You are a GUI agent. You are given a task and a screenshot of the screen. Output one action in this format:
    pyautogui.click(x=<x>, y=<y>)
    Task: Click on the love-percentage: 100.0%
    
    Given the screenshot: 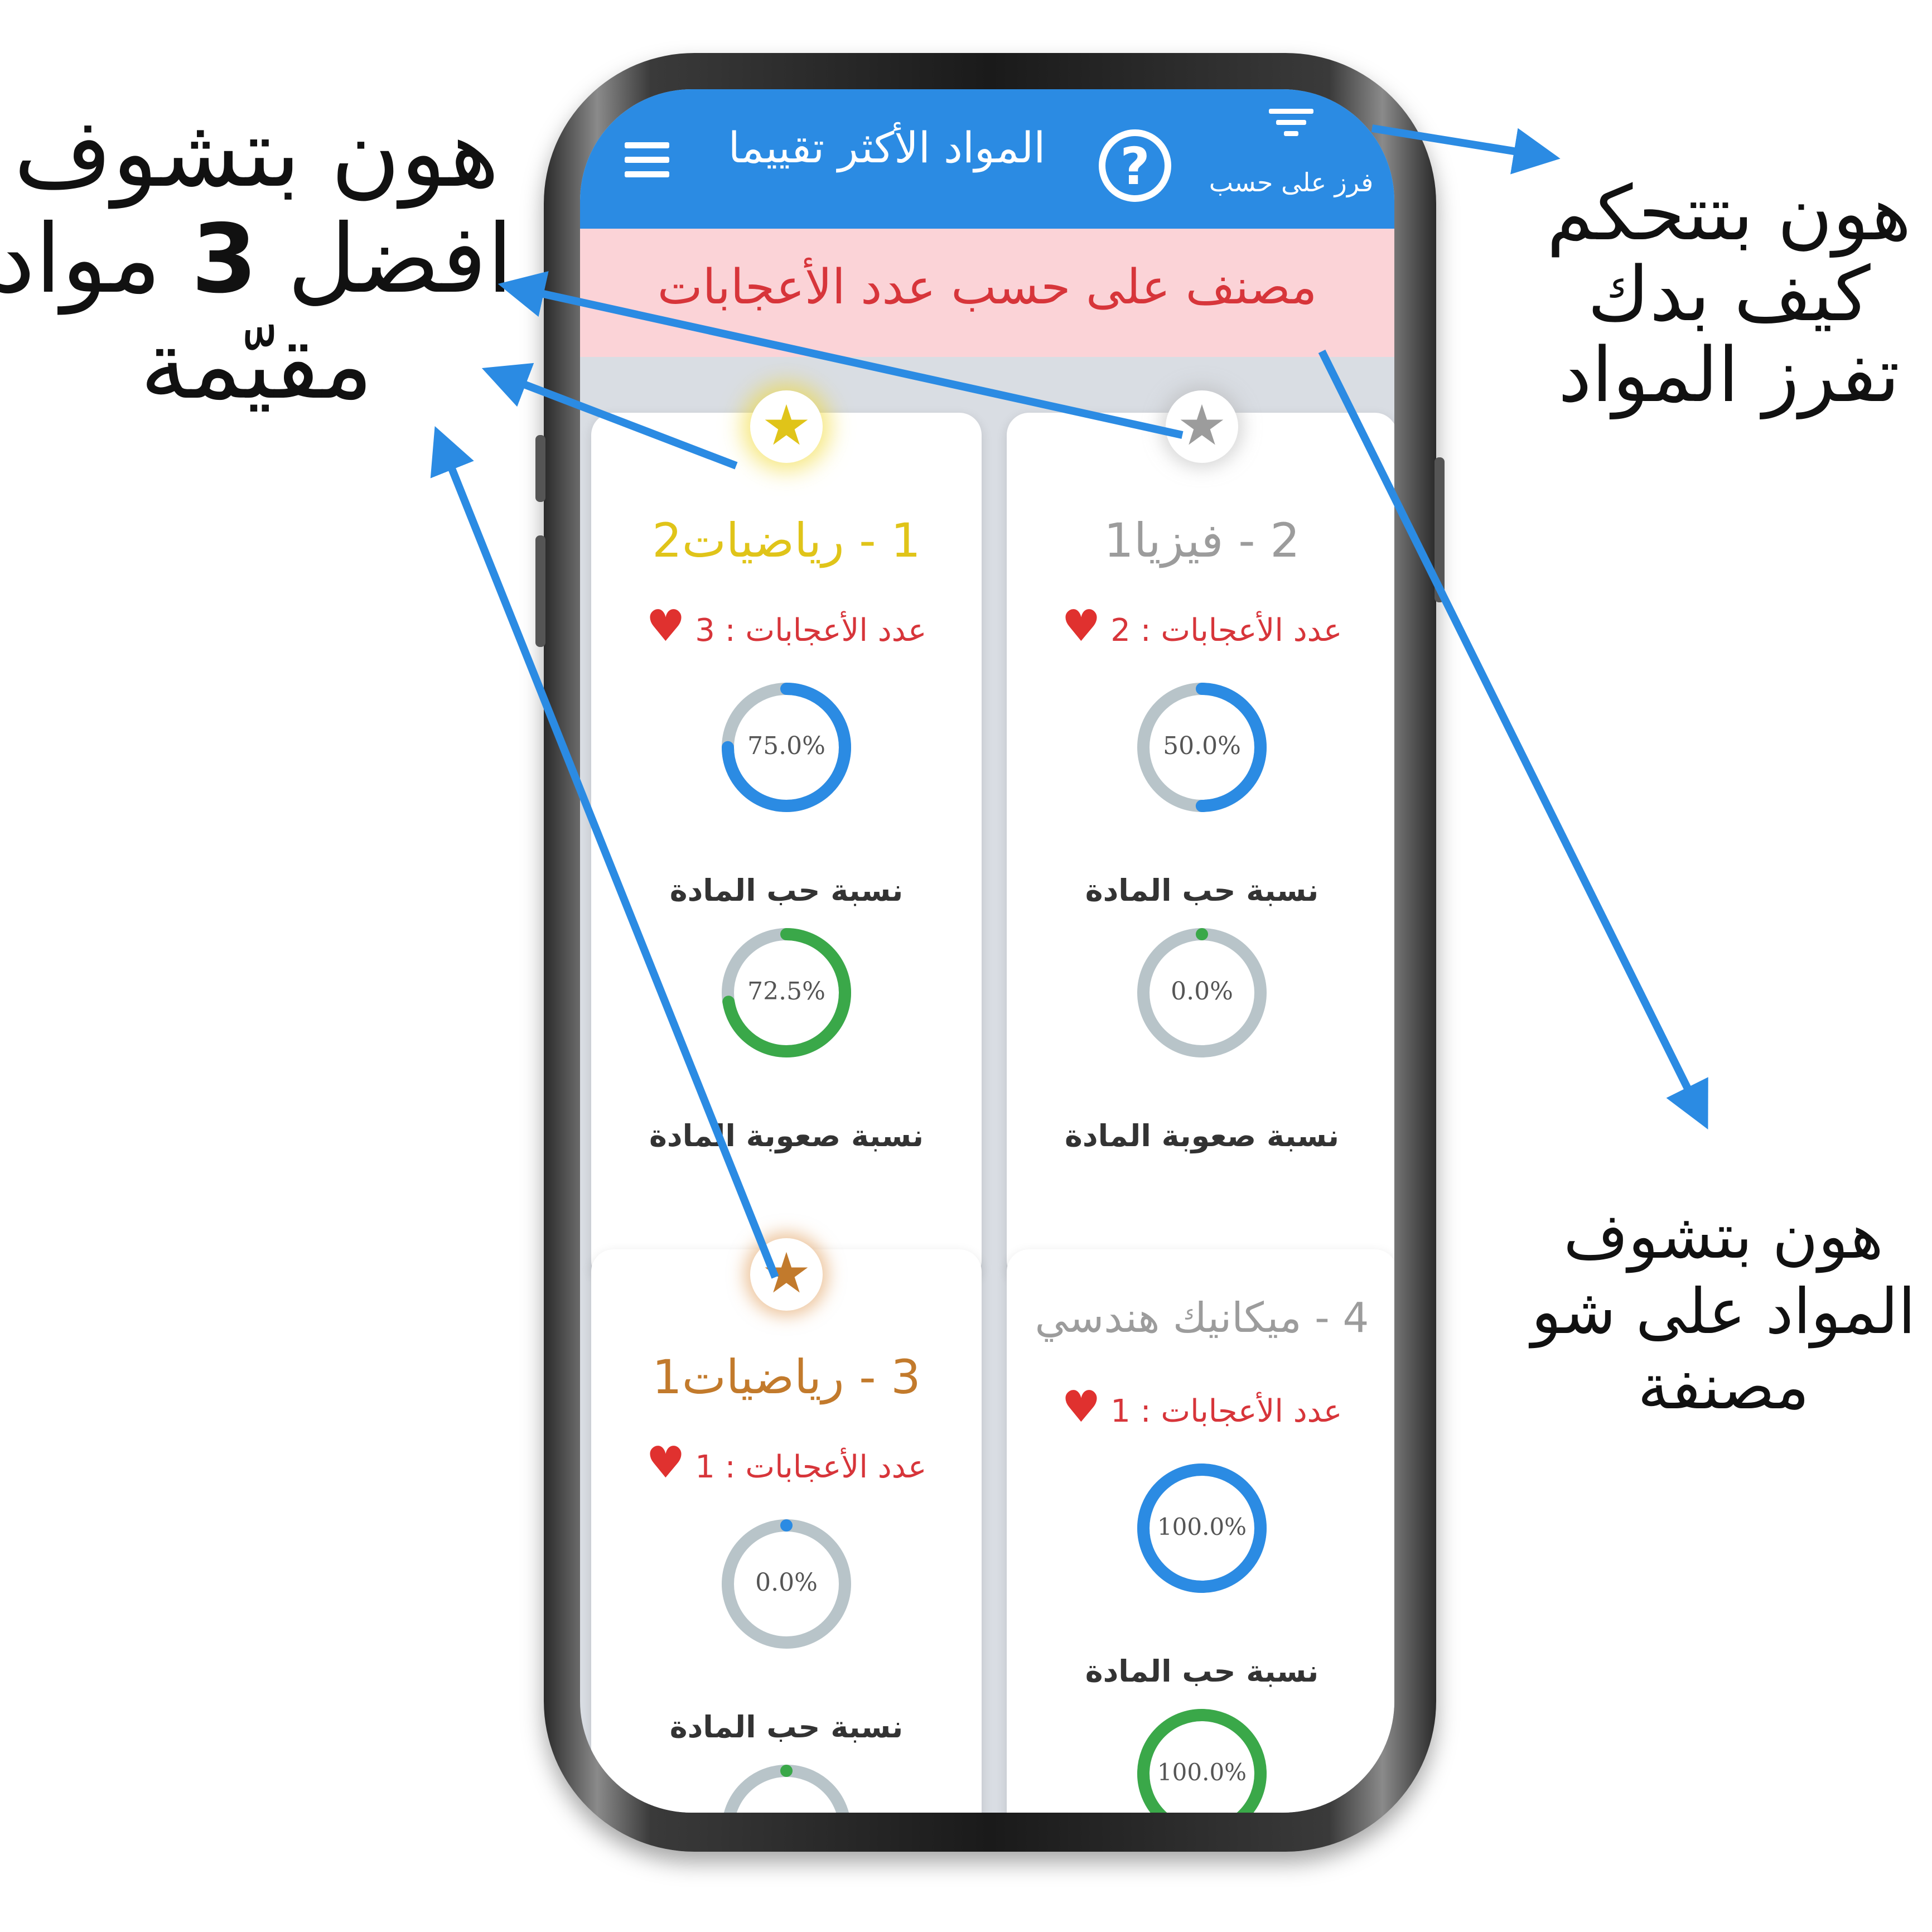 What is the action you would take?
    pyautogui.click(x=1202, y=1526)
    